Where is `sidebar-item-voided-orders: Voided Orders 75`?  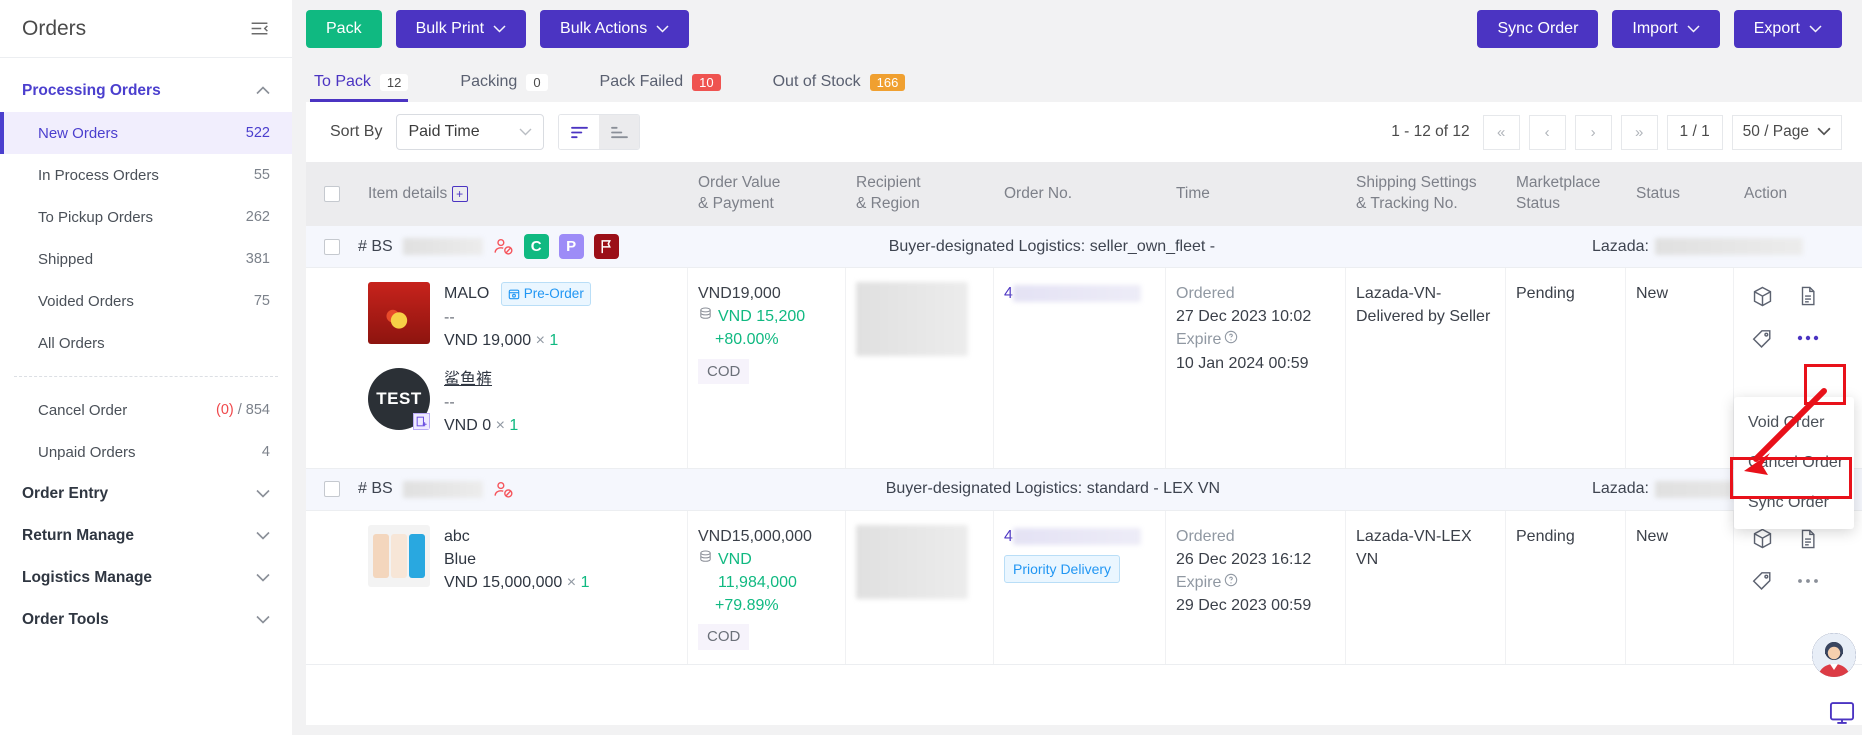 sidebar-item-voided-orders: Voided Orders 75 is located at coordinates (146, 301).